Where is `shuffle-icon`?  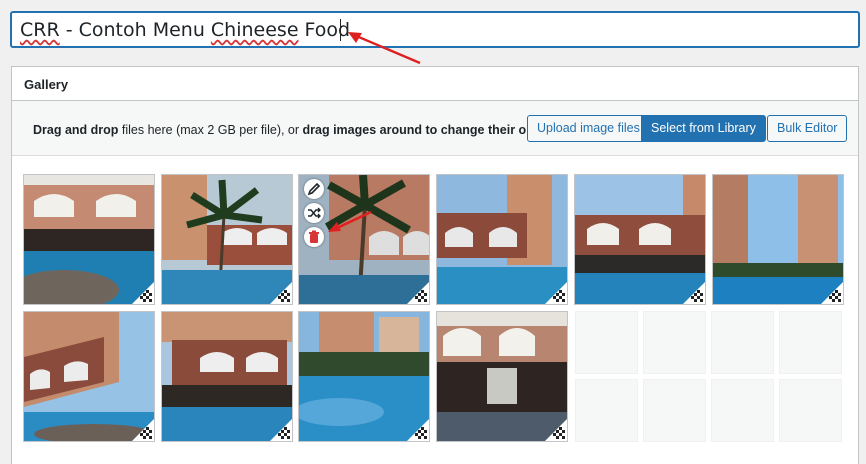
shuffle-icon is located at coordinates (314, 213).